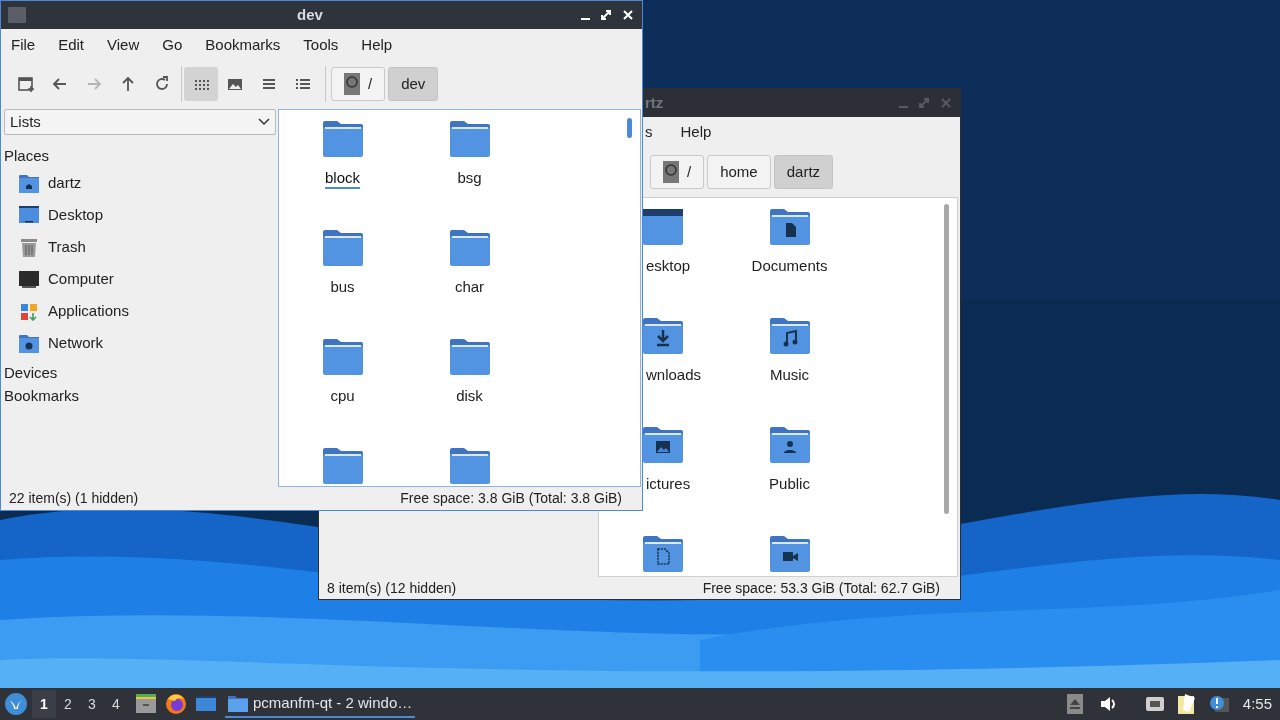 The image size is (1280, 720). What do you see at coordinates (803, 172) in the screenshot?
I see `path-button: dartz` at bounding box center [803, 172].